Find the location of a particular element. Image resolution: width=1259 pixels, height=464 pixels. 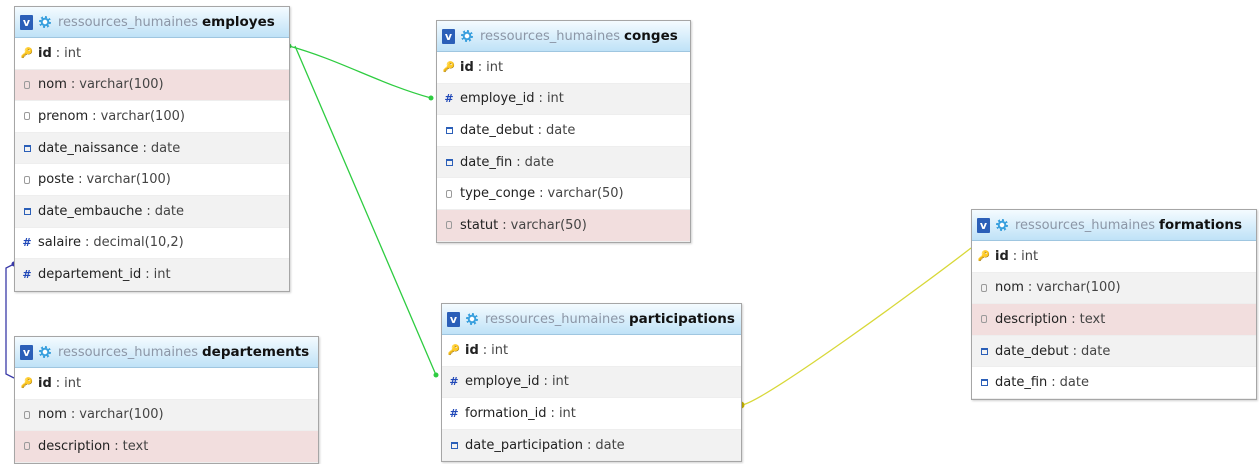

table-name: participations is located at coordinates (682, 319).